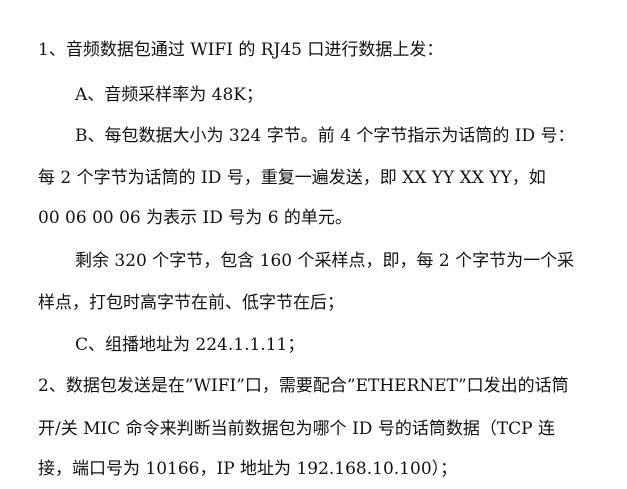 The image size is (627, 489). I want to click on item-a-sample-rate: A、音频采样率为 48K；, so click(169, 95).